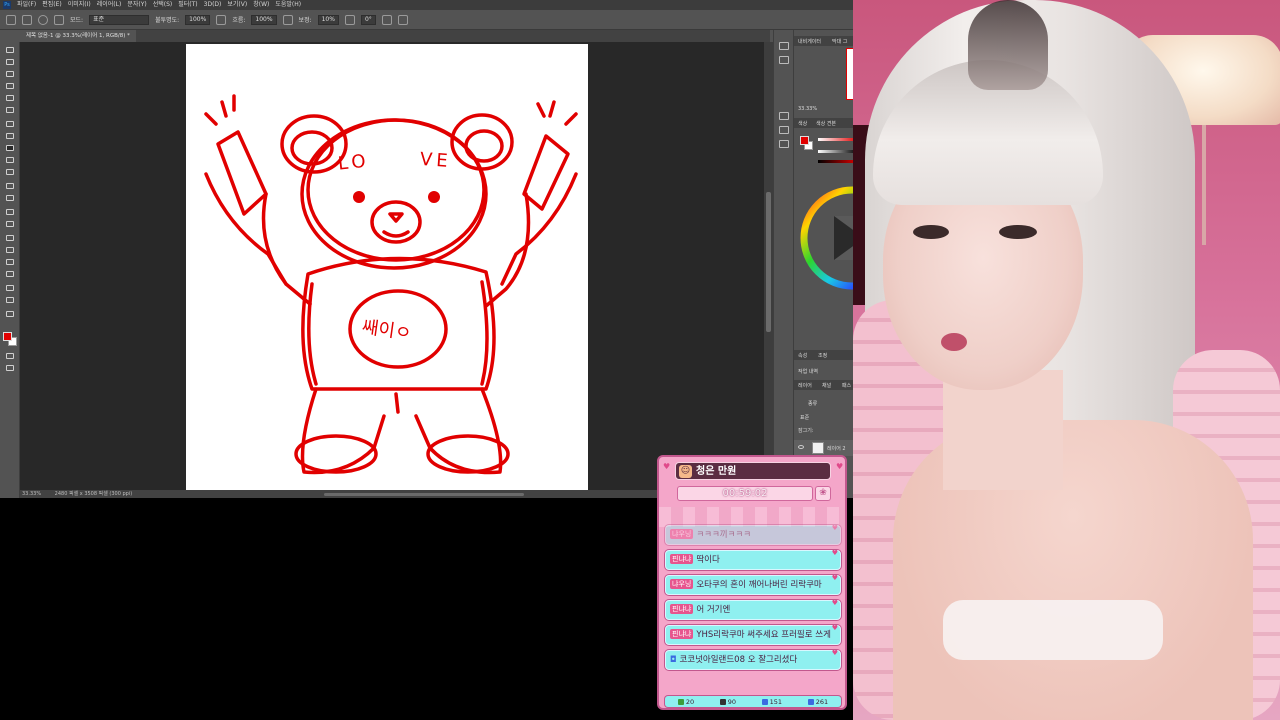  What do you see at coordinates (10, 74) in the screenshot?
I see `lasso-tool-icon` at bounding box center [10, 74].